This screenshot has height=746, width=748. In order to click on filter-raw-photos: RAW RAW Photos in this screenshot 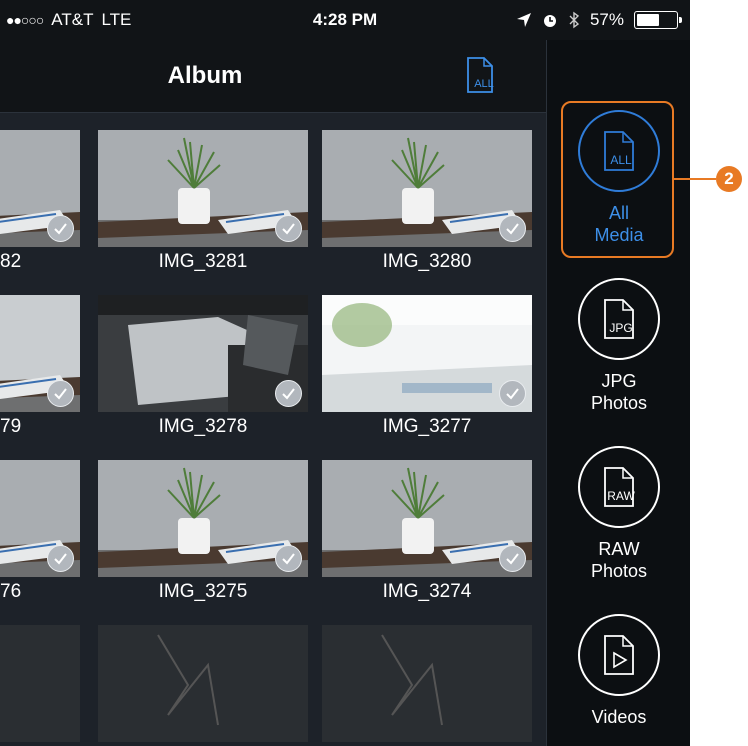, I will do `click(619, 514)`.